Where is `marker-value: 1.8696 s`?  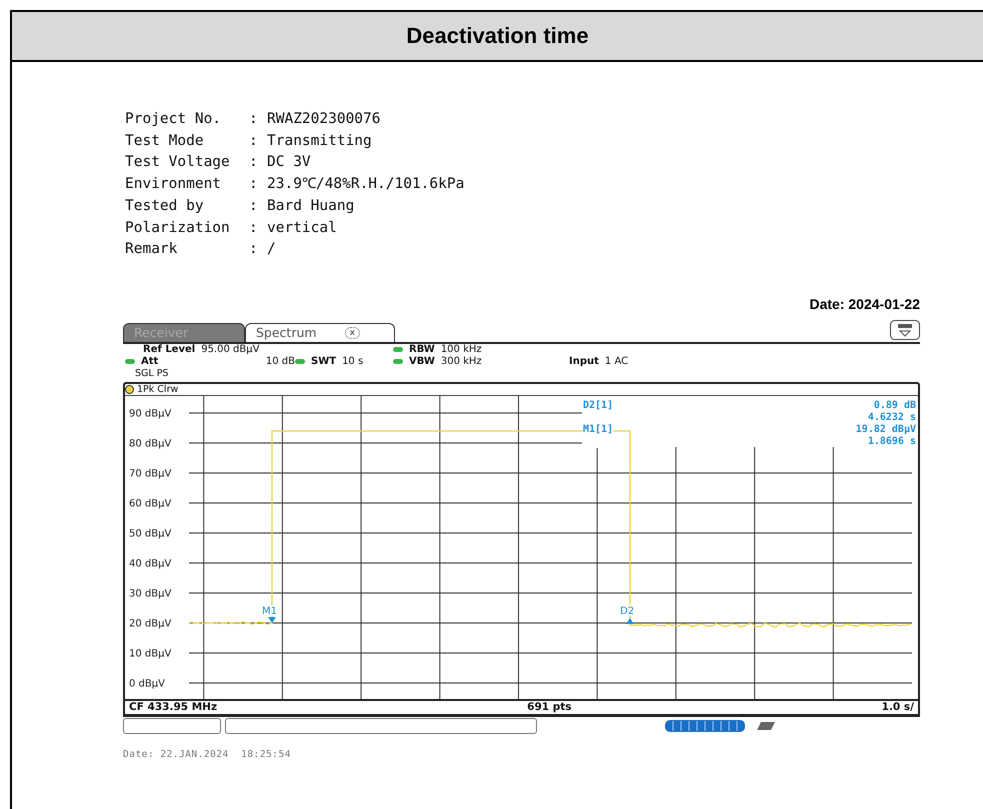
marker-value: 1.8696 s is located at coordinates (892, 442).